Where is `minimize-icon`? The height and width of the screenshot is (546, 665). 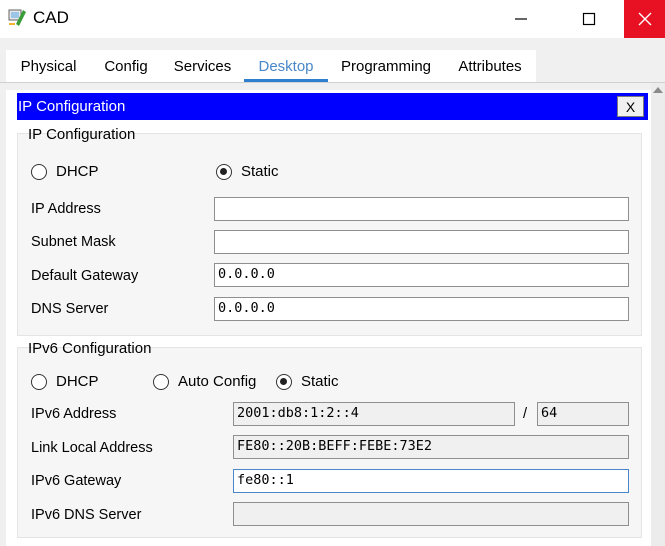 minimize-icon is located at coordinates (521, 19).